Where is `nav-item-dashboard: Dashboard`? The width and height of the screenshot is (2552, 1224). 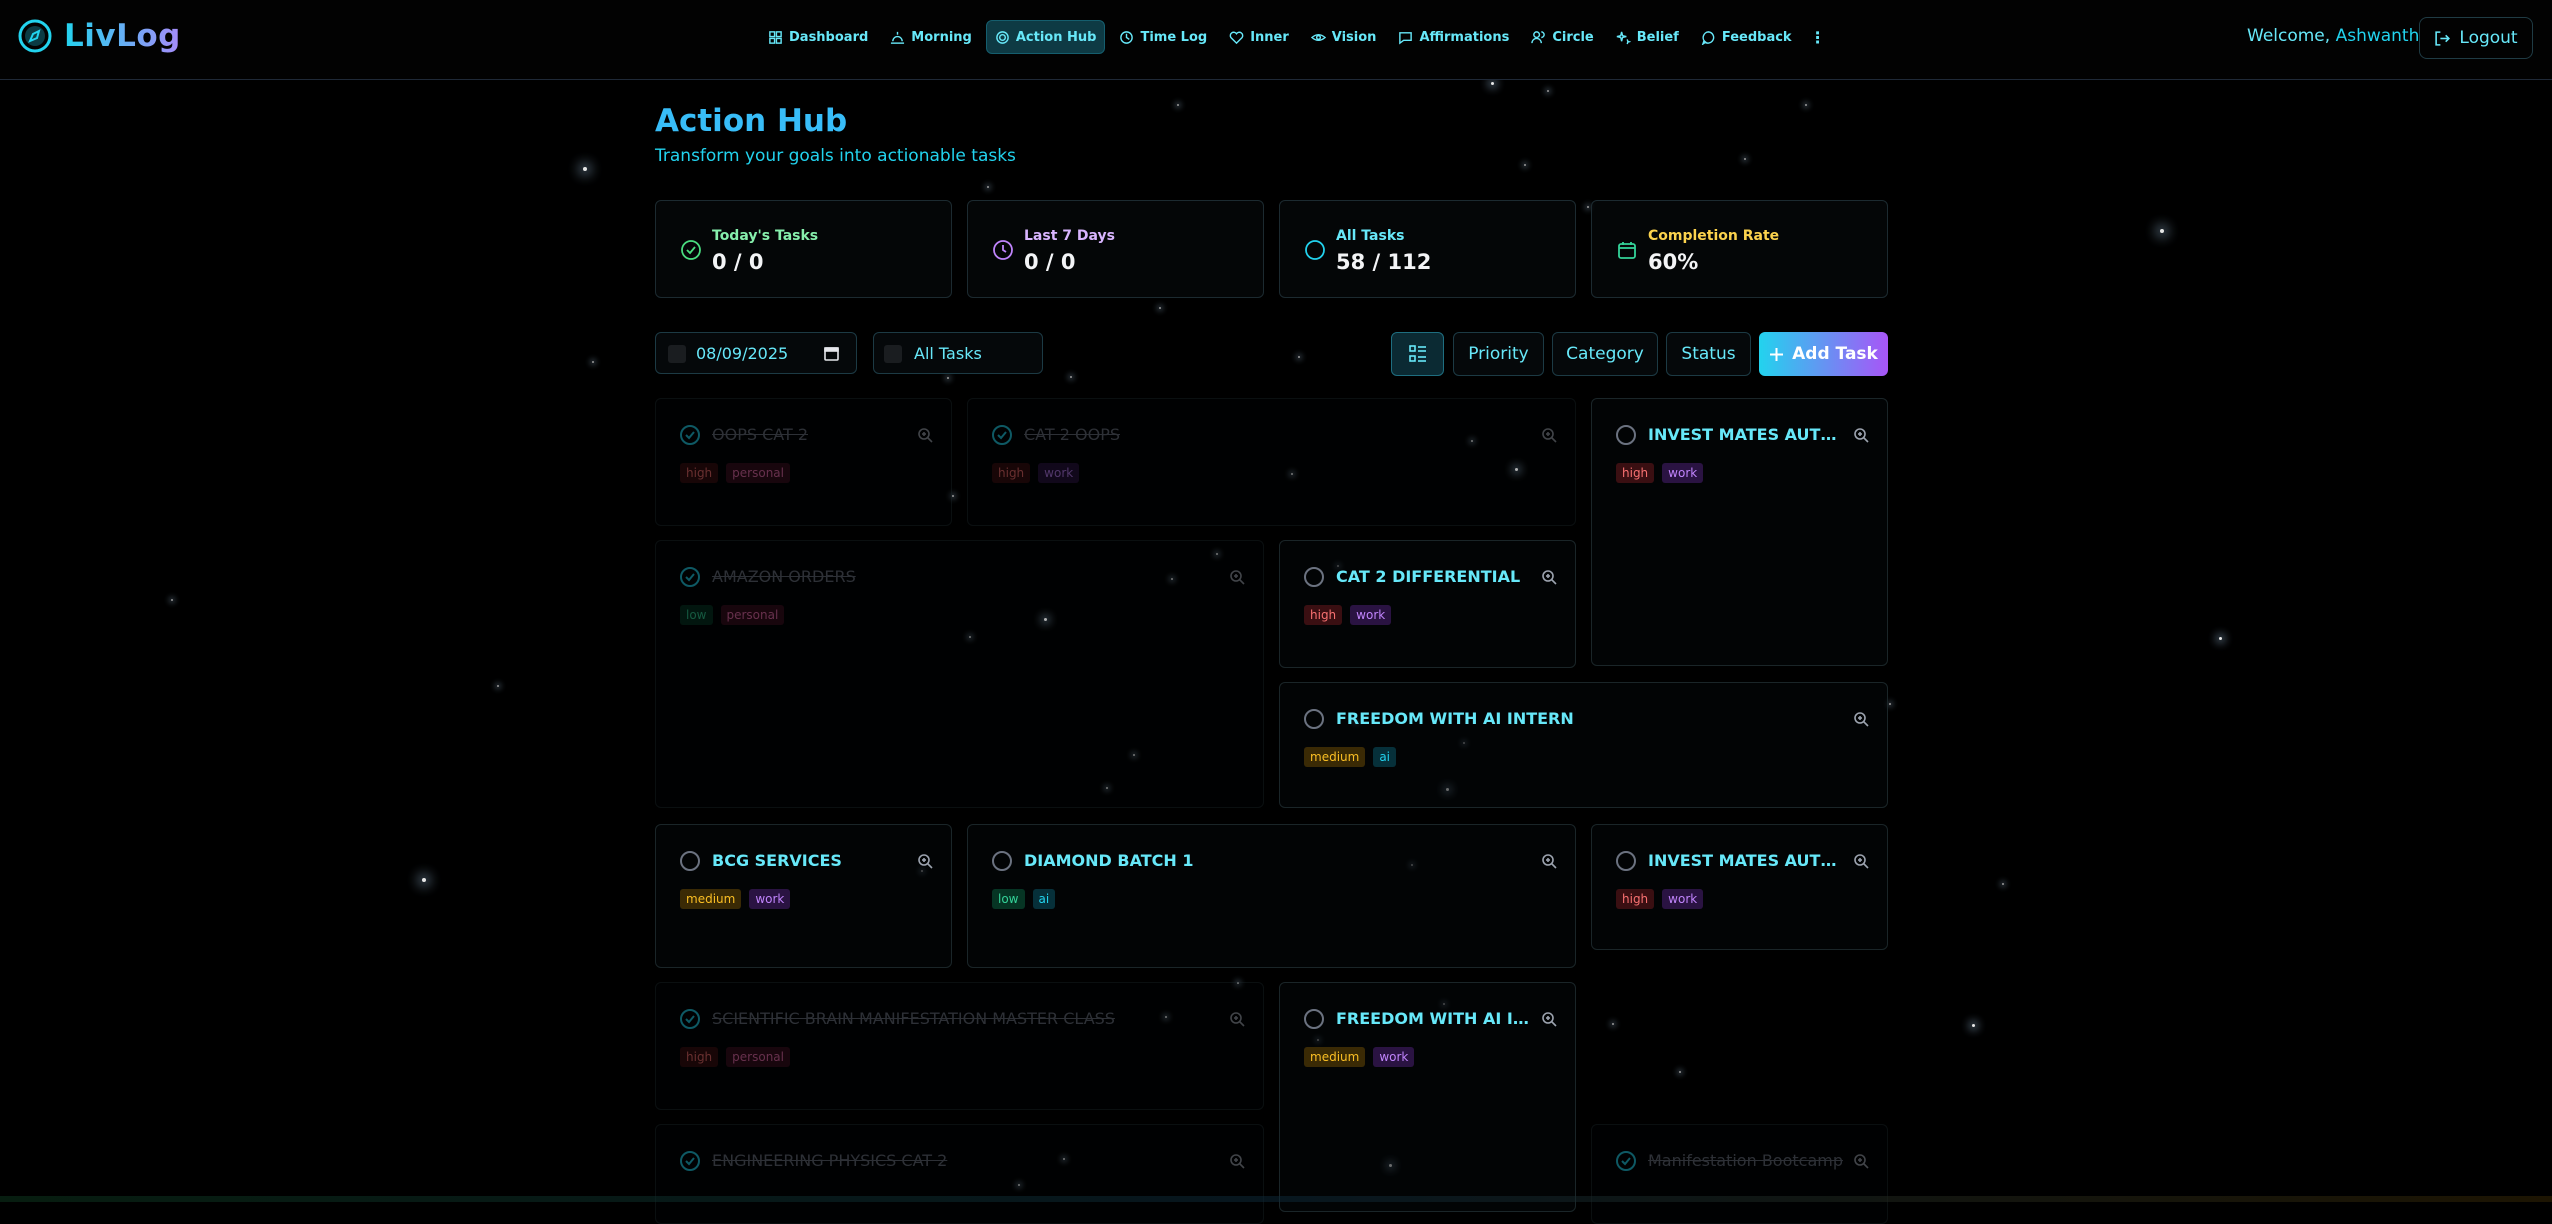 nav-item-dashboard: Dashboard is located at coordinates (818, 37).